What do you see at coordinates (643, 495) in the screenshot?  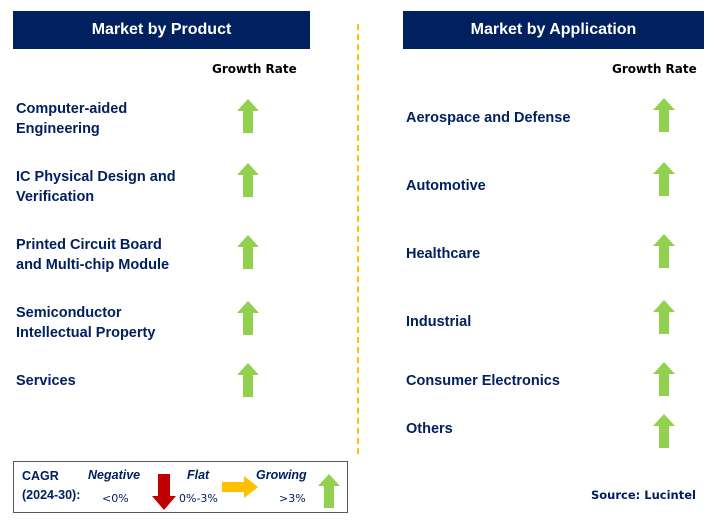 I see `source-credit: Source: Lucintel` at bounding box center [643, 495].